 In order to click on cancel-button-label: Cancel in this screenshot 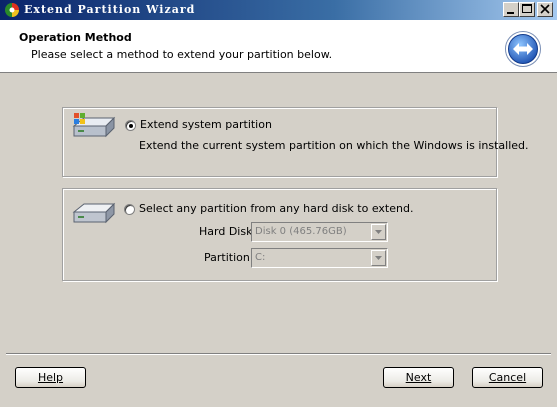, I will do `click(507, 377)`.